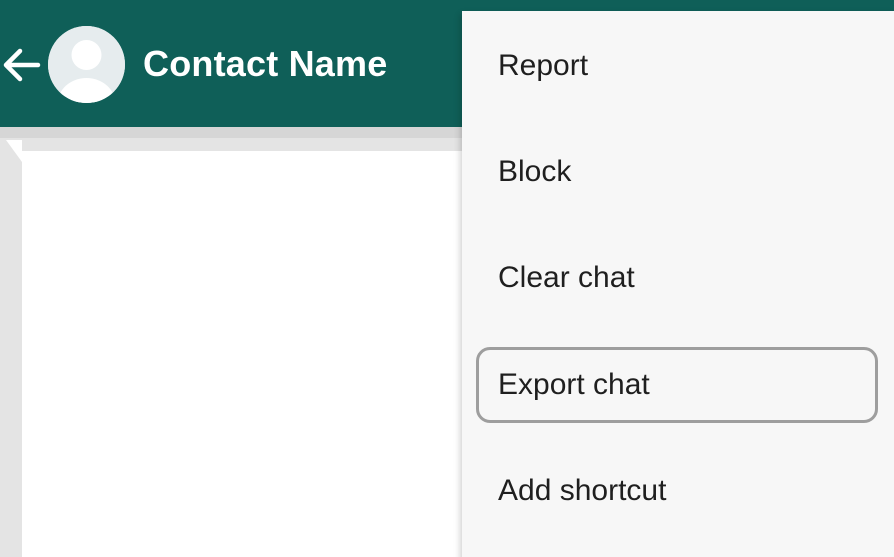 Image resolution: width=894 pixels, height=557 pixels. I want to click on menu-item-label: Clear chat, so click(566, 277).